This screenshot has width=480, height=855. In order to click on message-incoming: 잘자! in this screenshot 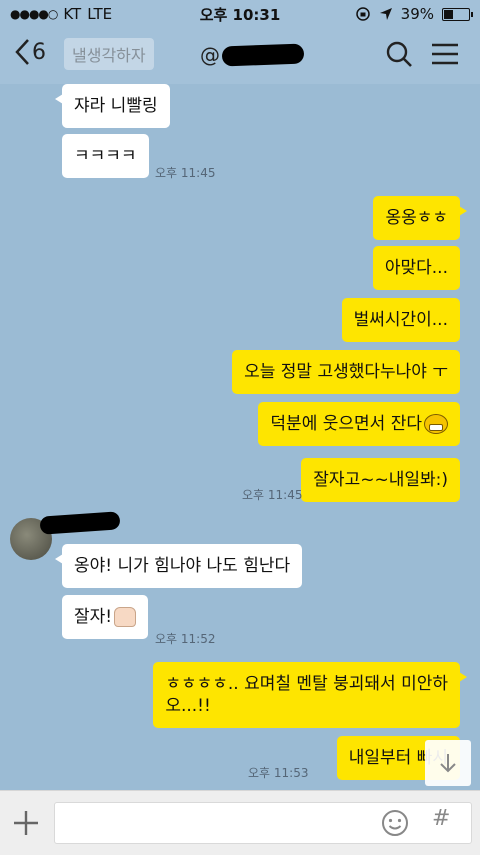, I will do `click(105, 617)`.